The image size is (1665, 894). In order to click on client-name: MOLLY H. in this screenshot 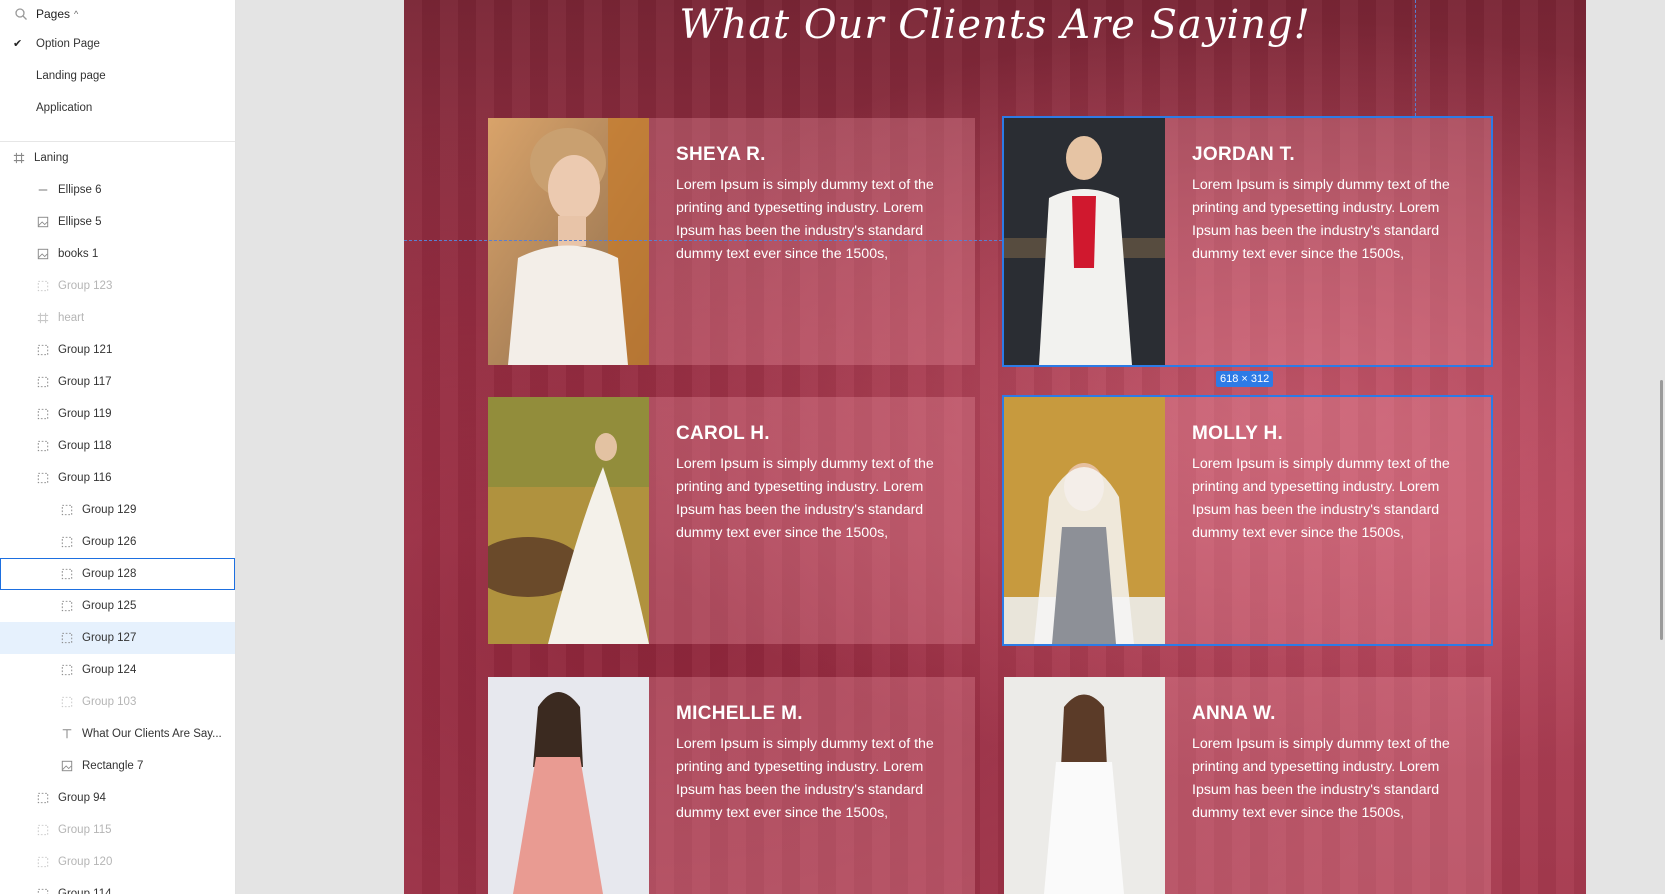, I will do `click(1238, 433)`.